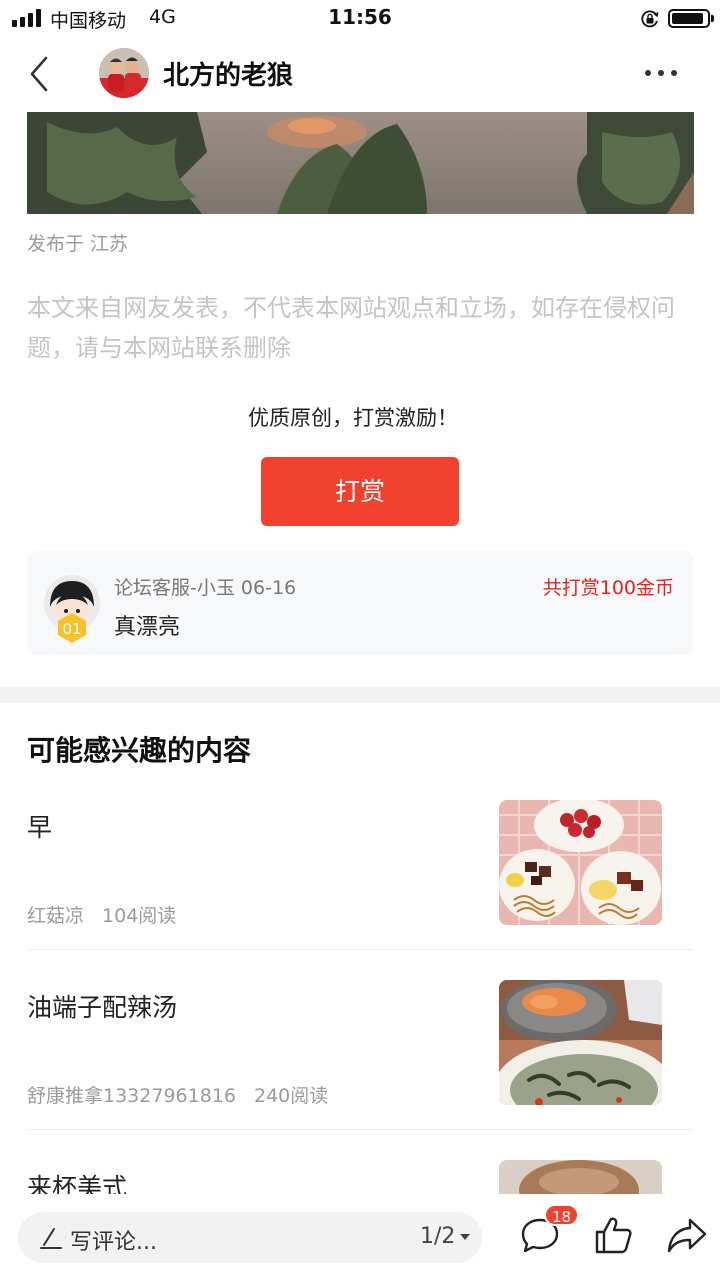 This screenshot has height=1280, width=720. I want to click on comment-input: 写评论... 1/2, so click(250, 1237).